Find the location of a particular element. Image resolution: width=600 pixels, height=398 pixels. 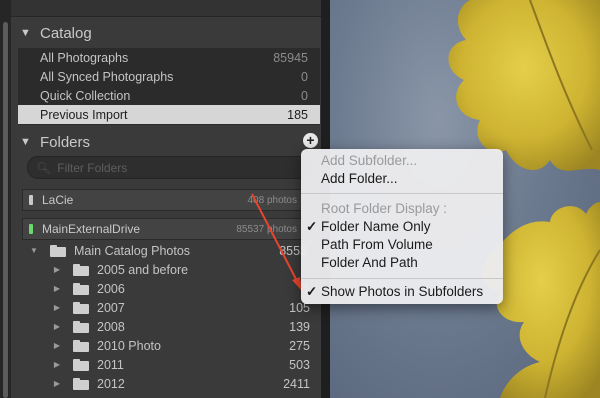

catalog-item-all-synced-photographs: All Synced Photographs 0 is located at coordinates (169, 76).